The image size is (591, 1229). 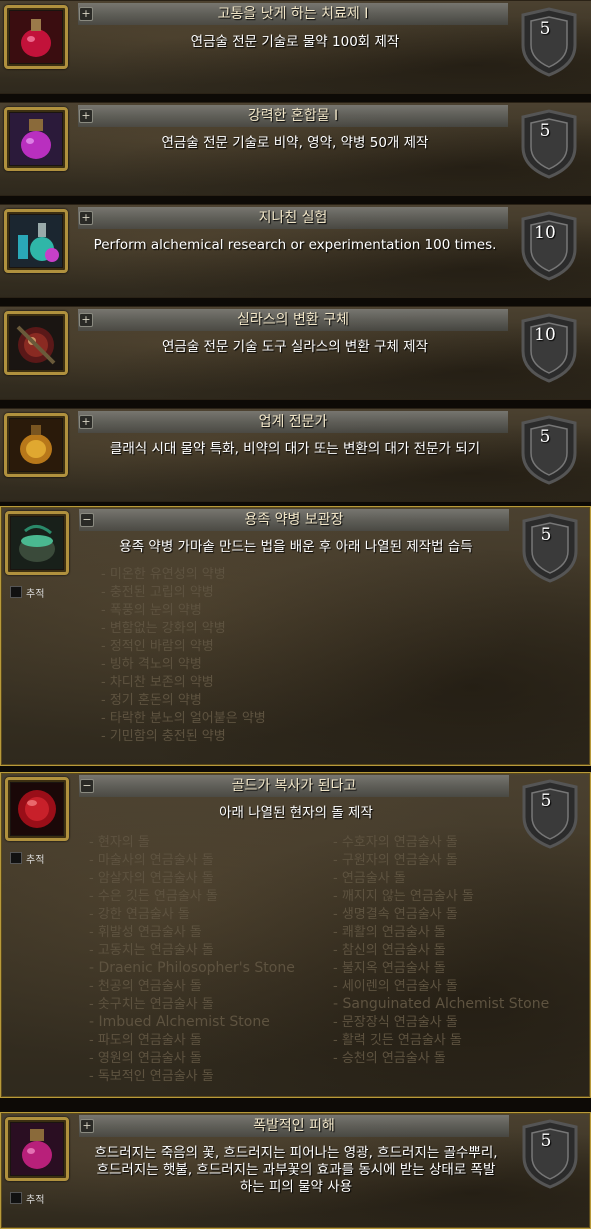 What do you see at coordinates (145, 986) in the screenshot?
I see `criteria-item: - 천공의 연금술사 돌` at bounding box center [145, 986].